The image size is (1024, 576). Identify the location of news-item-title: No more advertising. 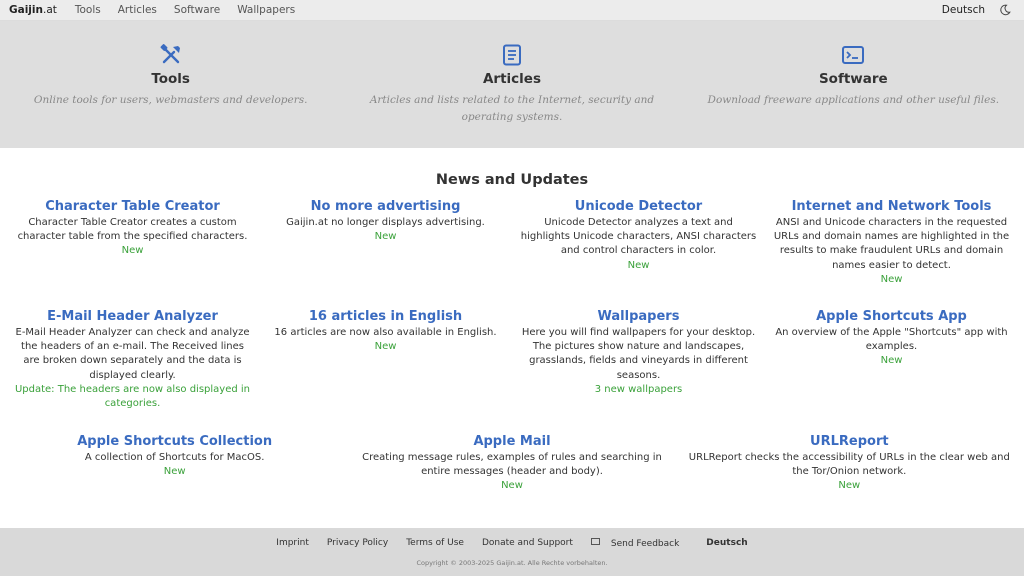
(385, 206).